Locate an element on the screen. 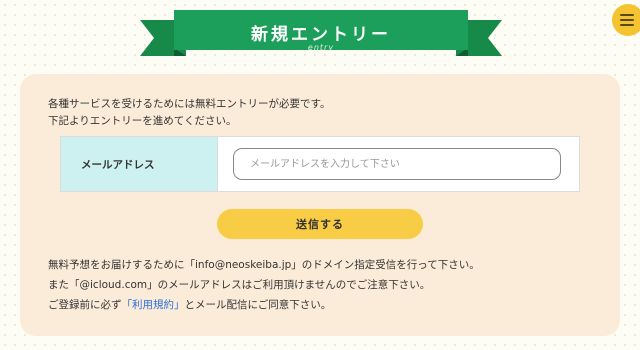 Image resolution: width=640 pixels, height=350 pixels. email-input is located at coordinates (397, 164).